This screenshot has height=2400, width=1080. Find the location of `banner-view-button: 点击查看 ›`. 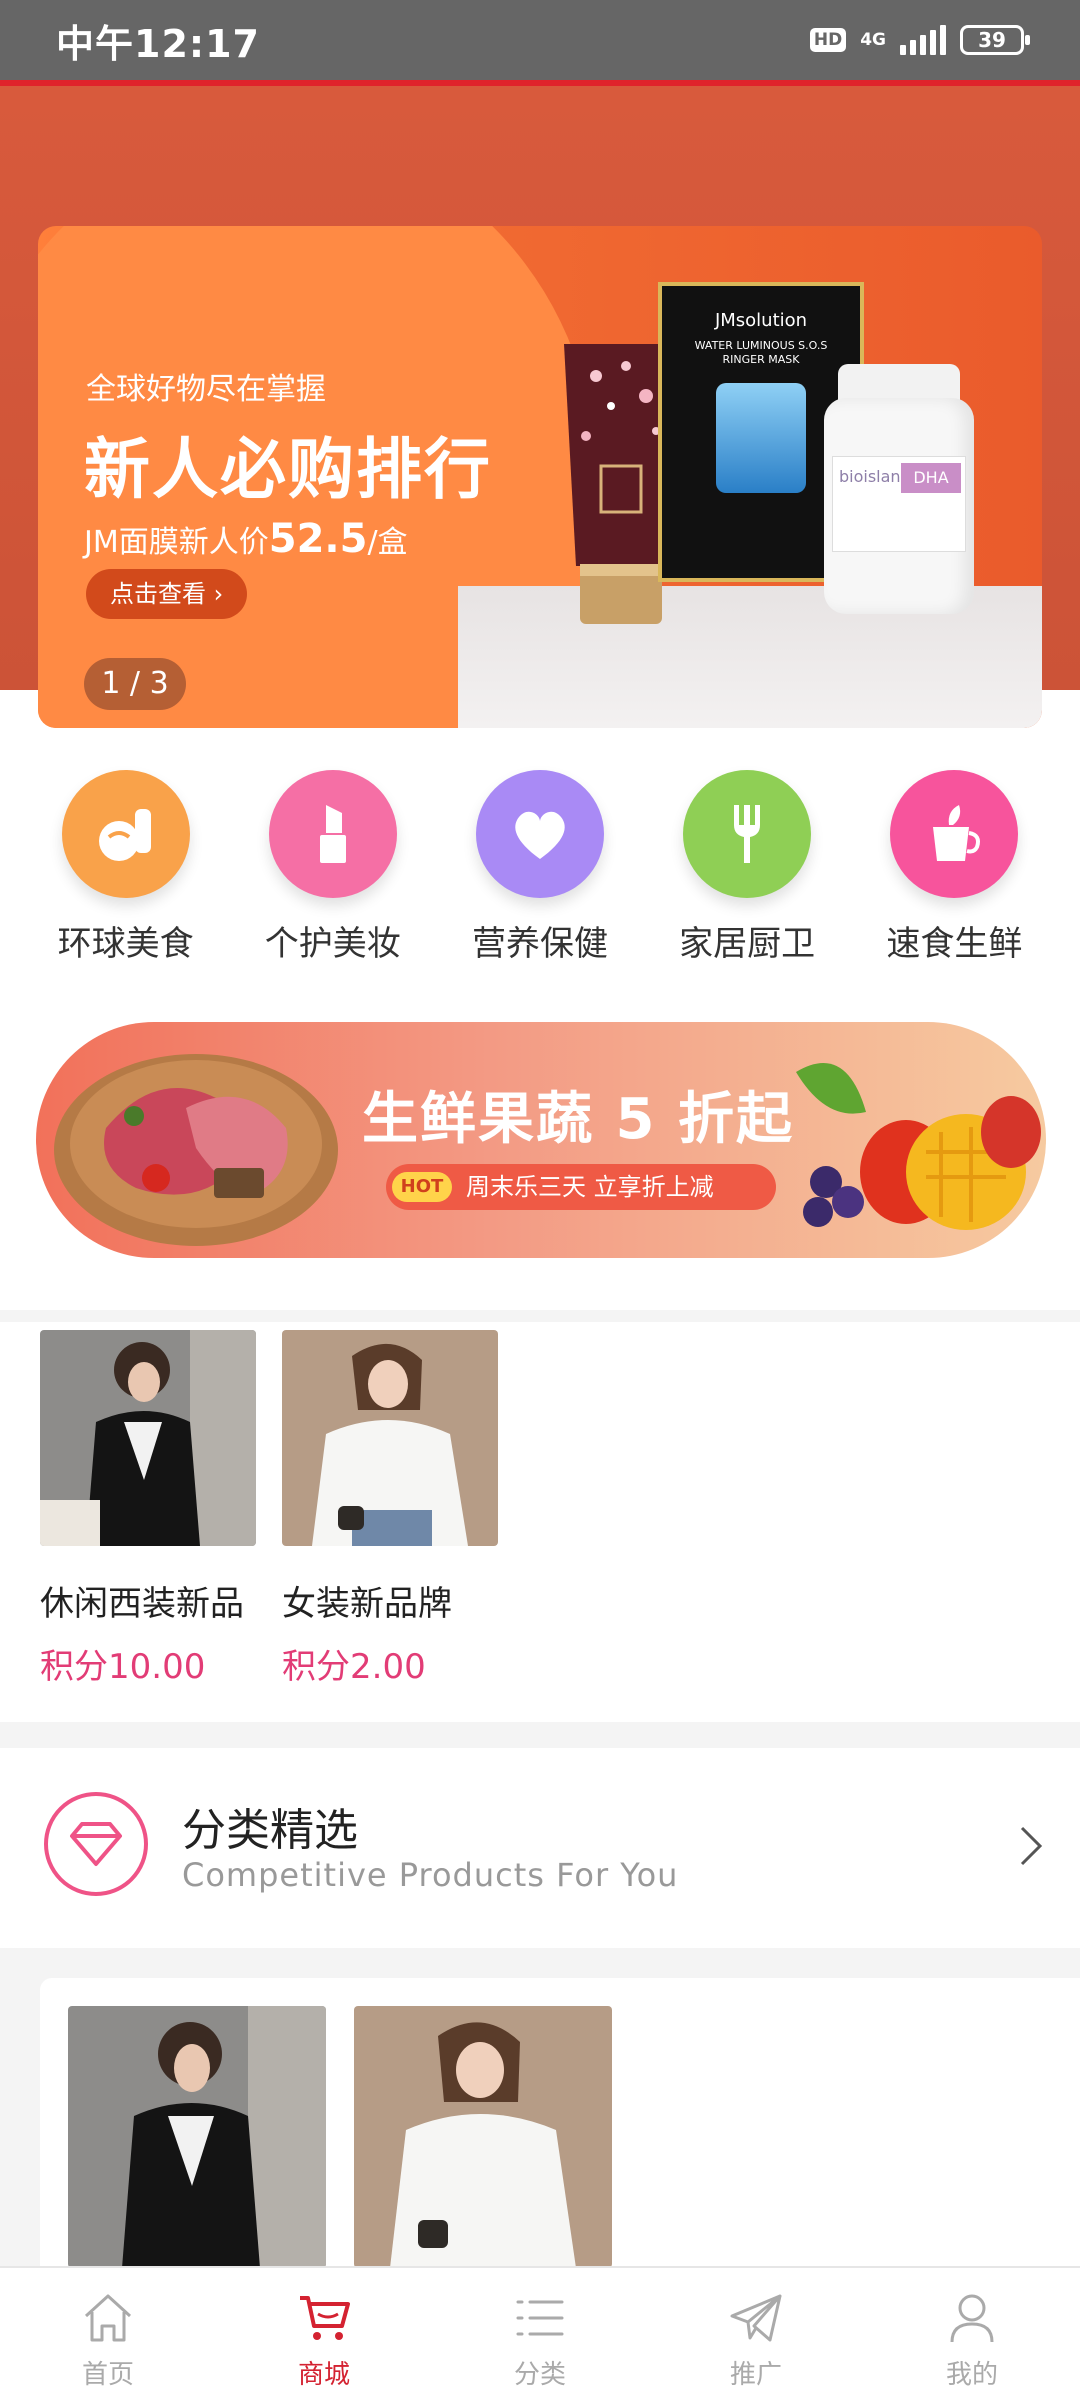

banner-view-button: 点击查看 › is located at coordinates (167, 594).